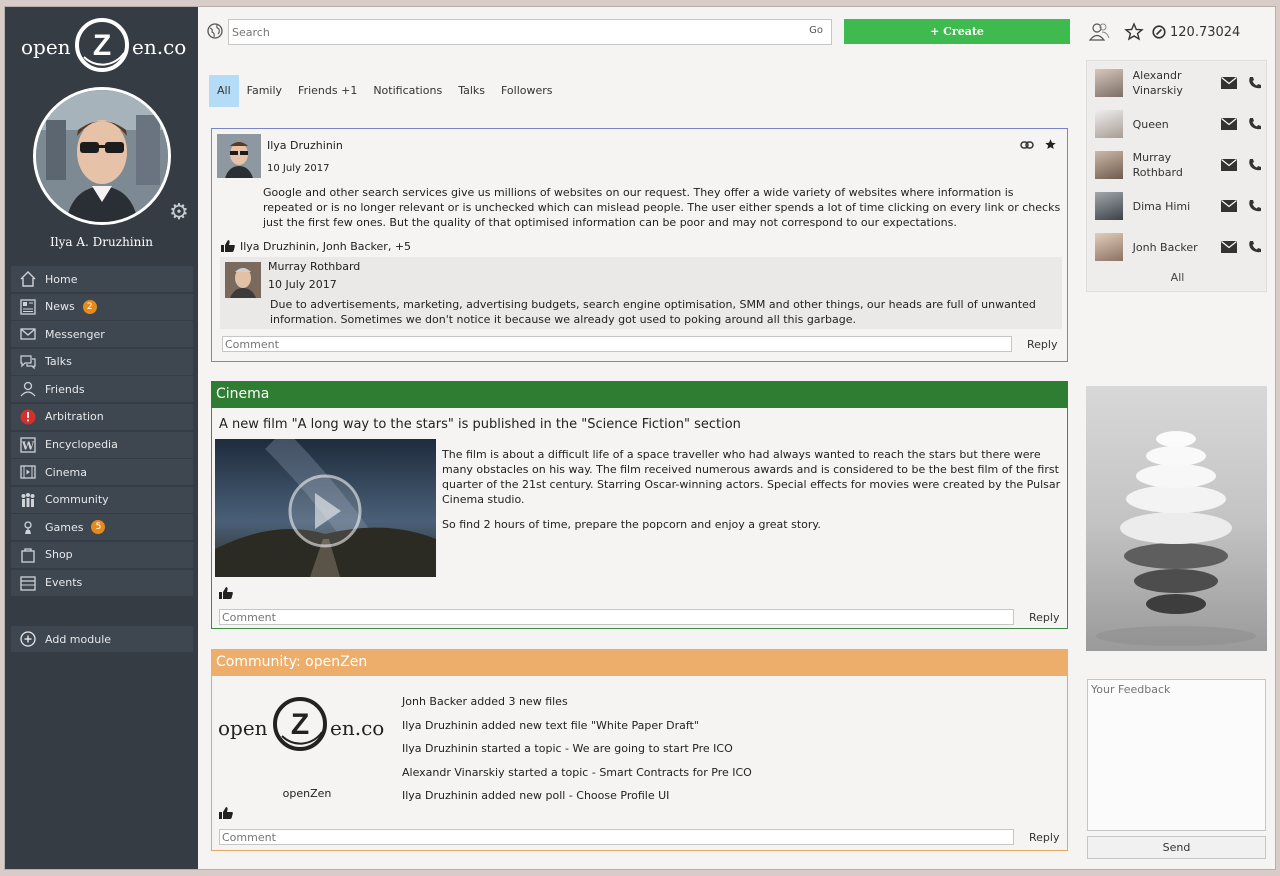 The height and width of the screenshot is (876, 1280). Describe the element at coordinates (639, 662) in the screenshot. I see `community-header: Community: openZen` at that location.